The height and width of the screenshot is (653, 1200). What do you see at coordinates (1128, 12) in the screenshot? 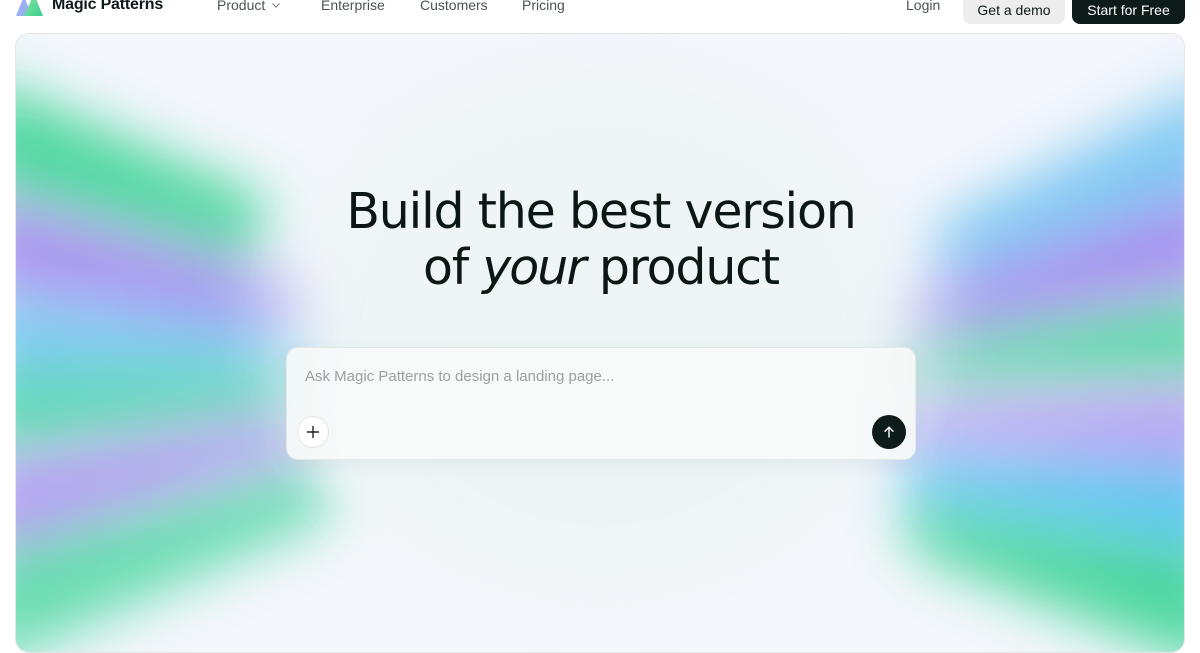
I see `start-free-button: Start for Free` at bounding box center [1128, 12].